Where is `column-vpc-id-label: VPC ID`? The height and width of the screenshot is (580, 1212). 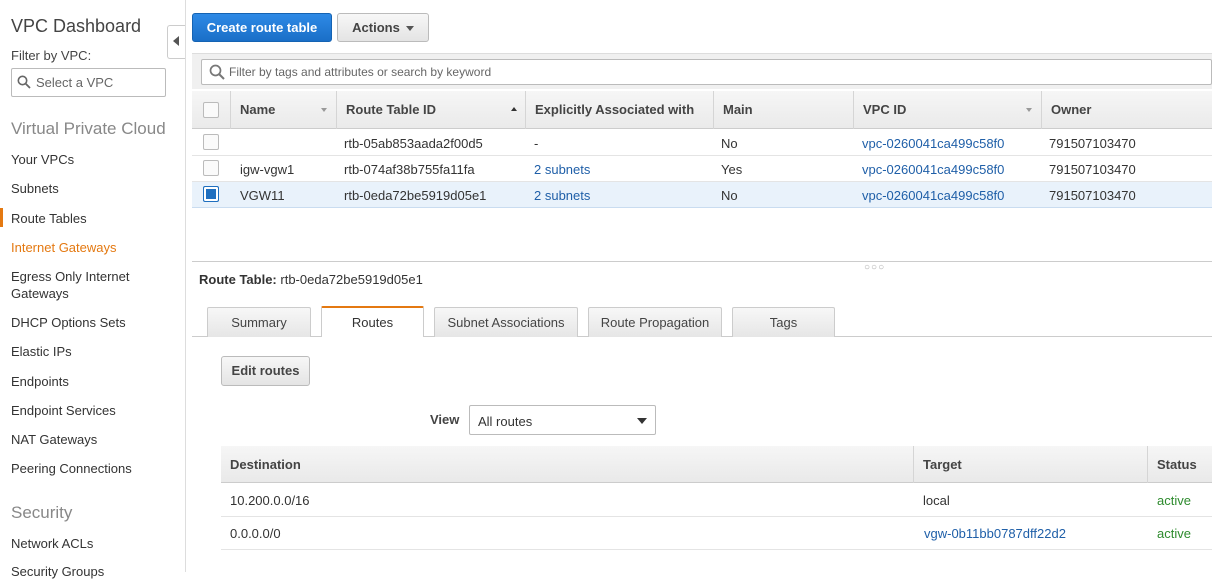 column-vpc-id-label: VPC ID is located at coordinates (885, 109).